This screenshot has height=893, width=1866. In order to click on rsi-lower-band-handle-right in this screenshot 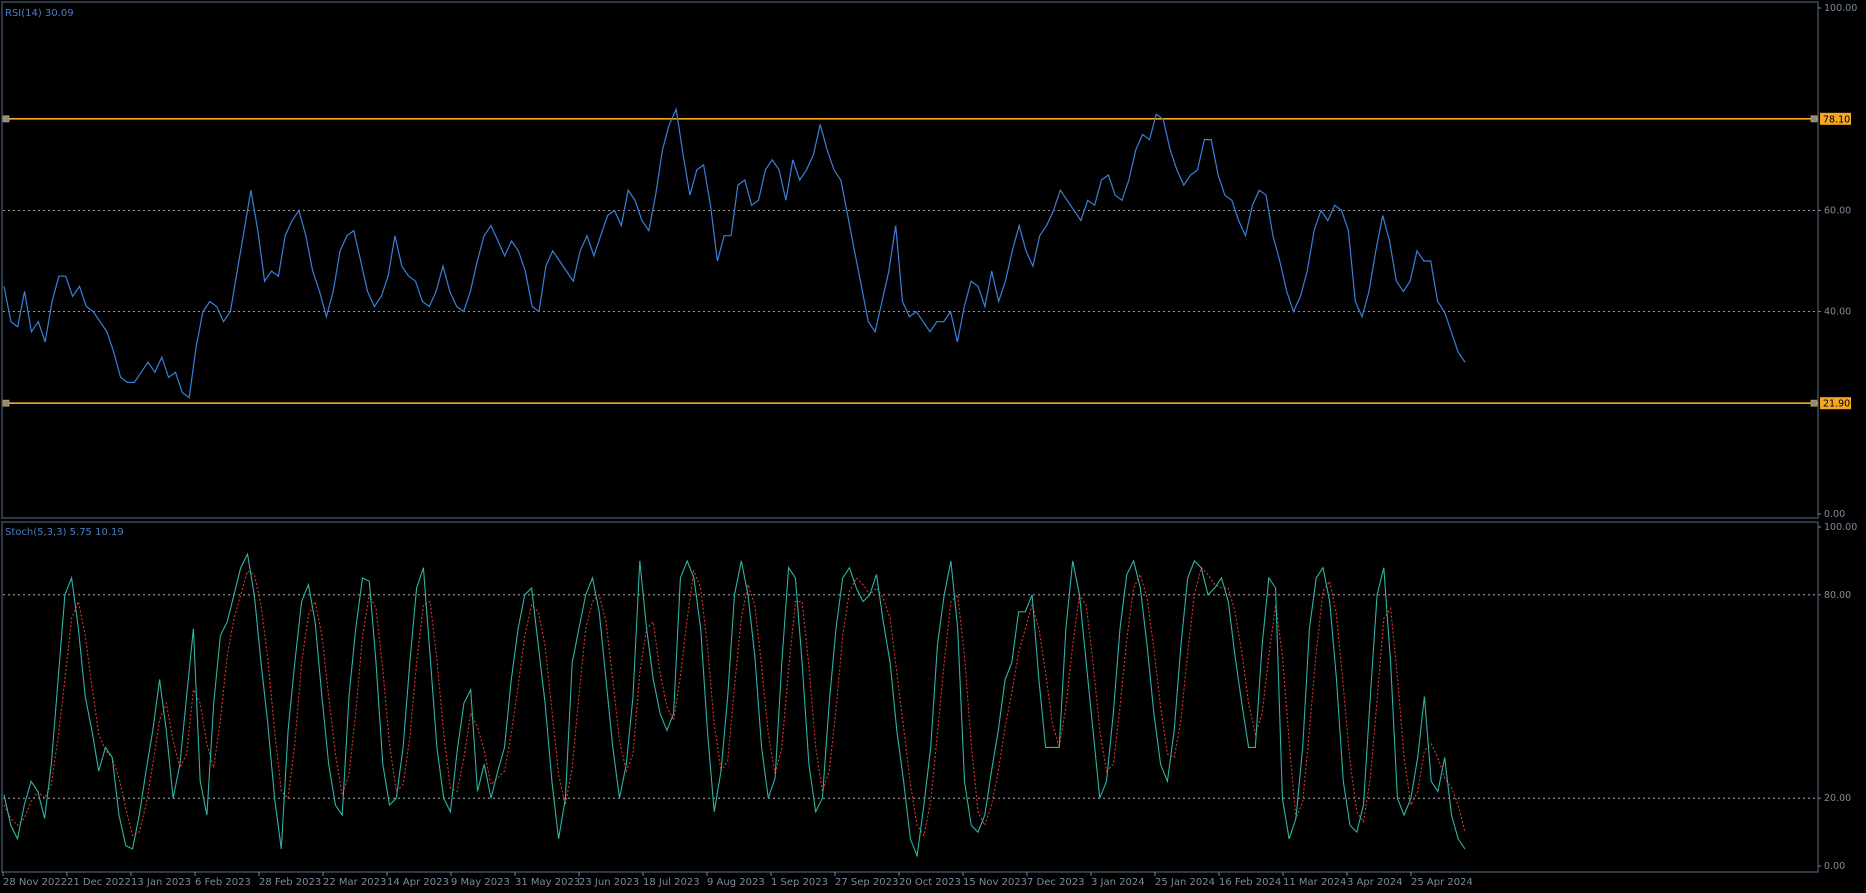, I will do `click(1814, 403)`.